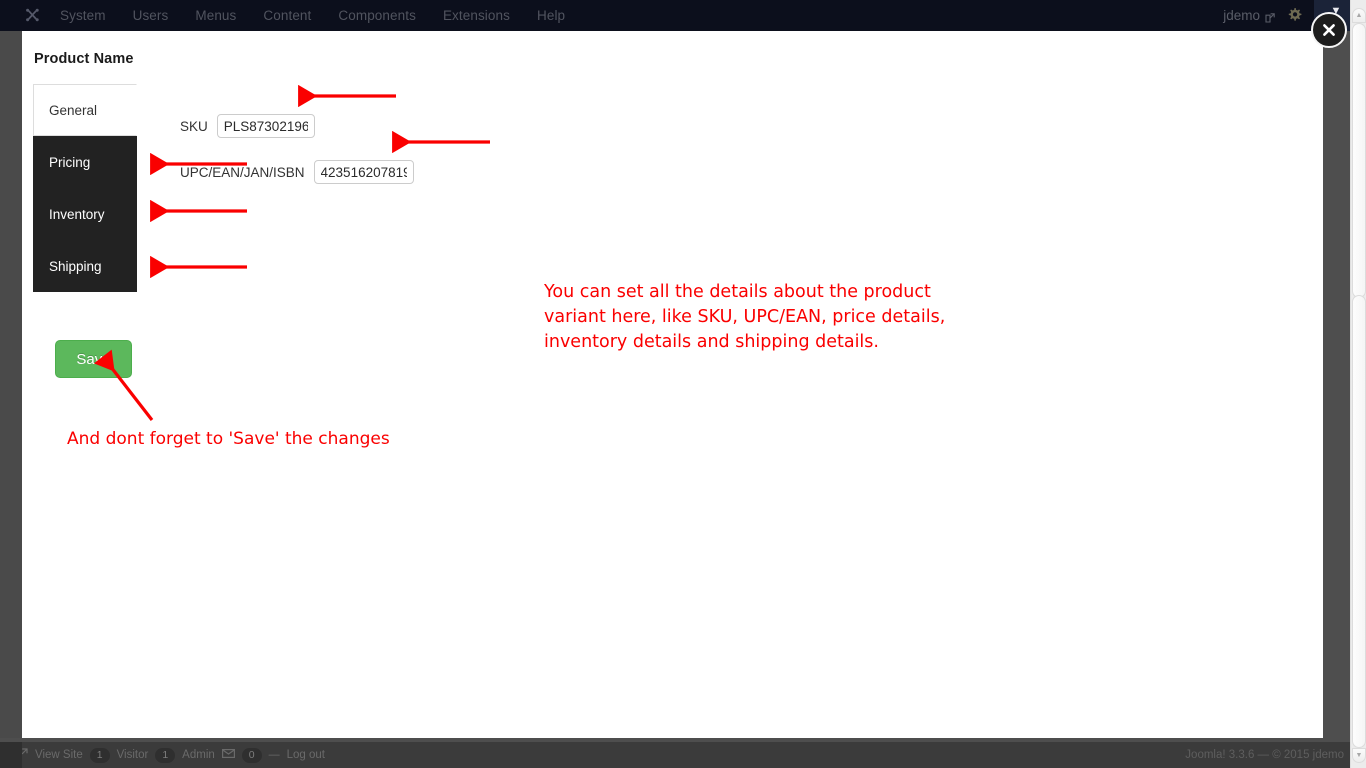 Image resolution: width=1366 pixels, height=768 pixels. I want to click on view-site-link: View Site, so click(59, 755).